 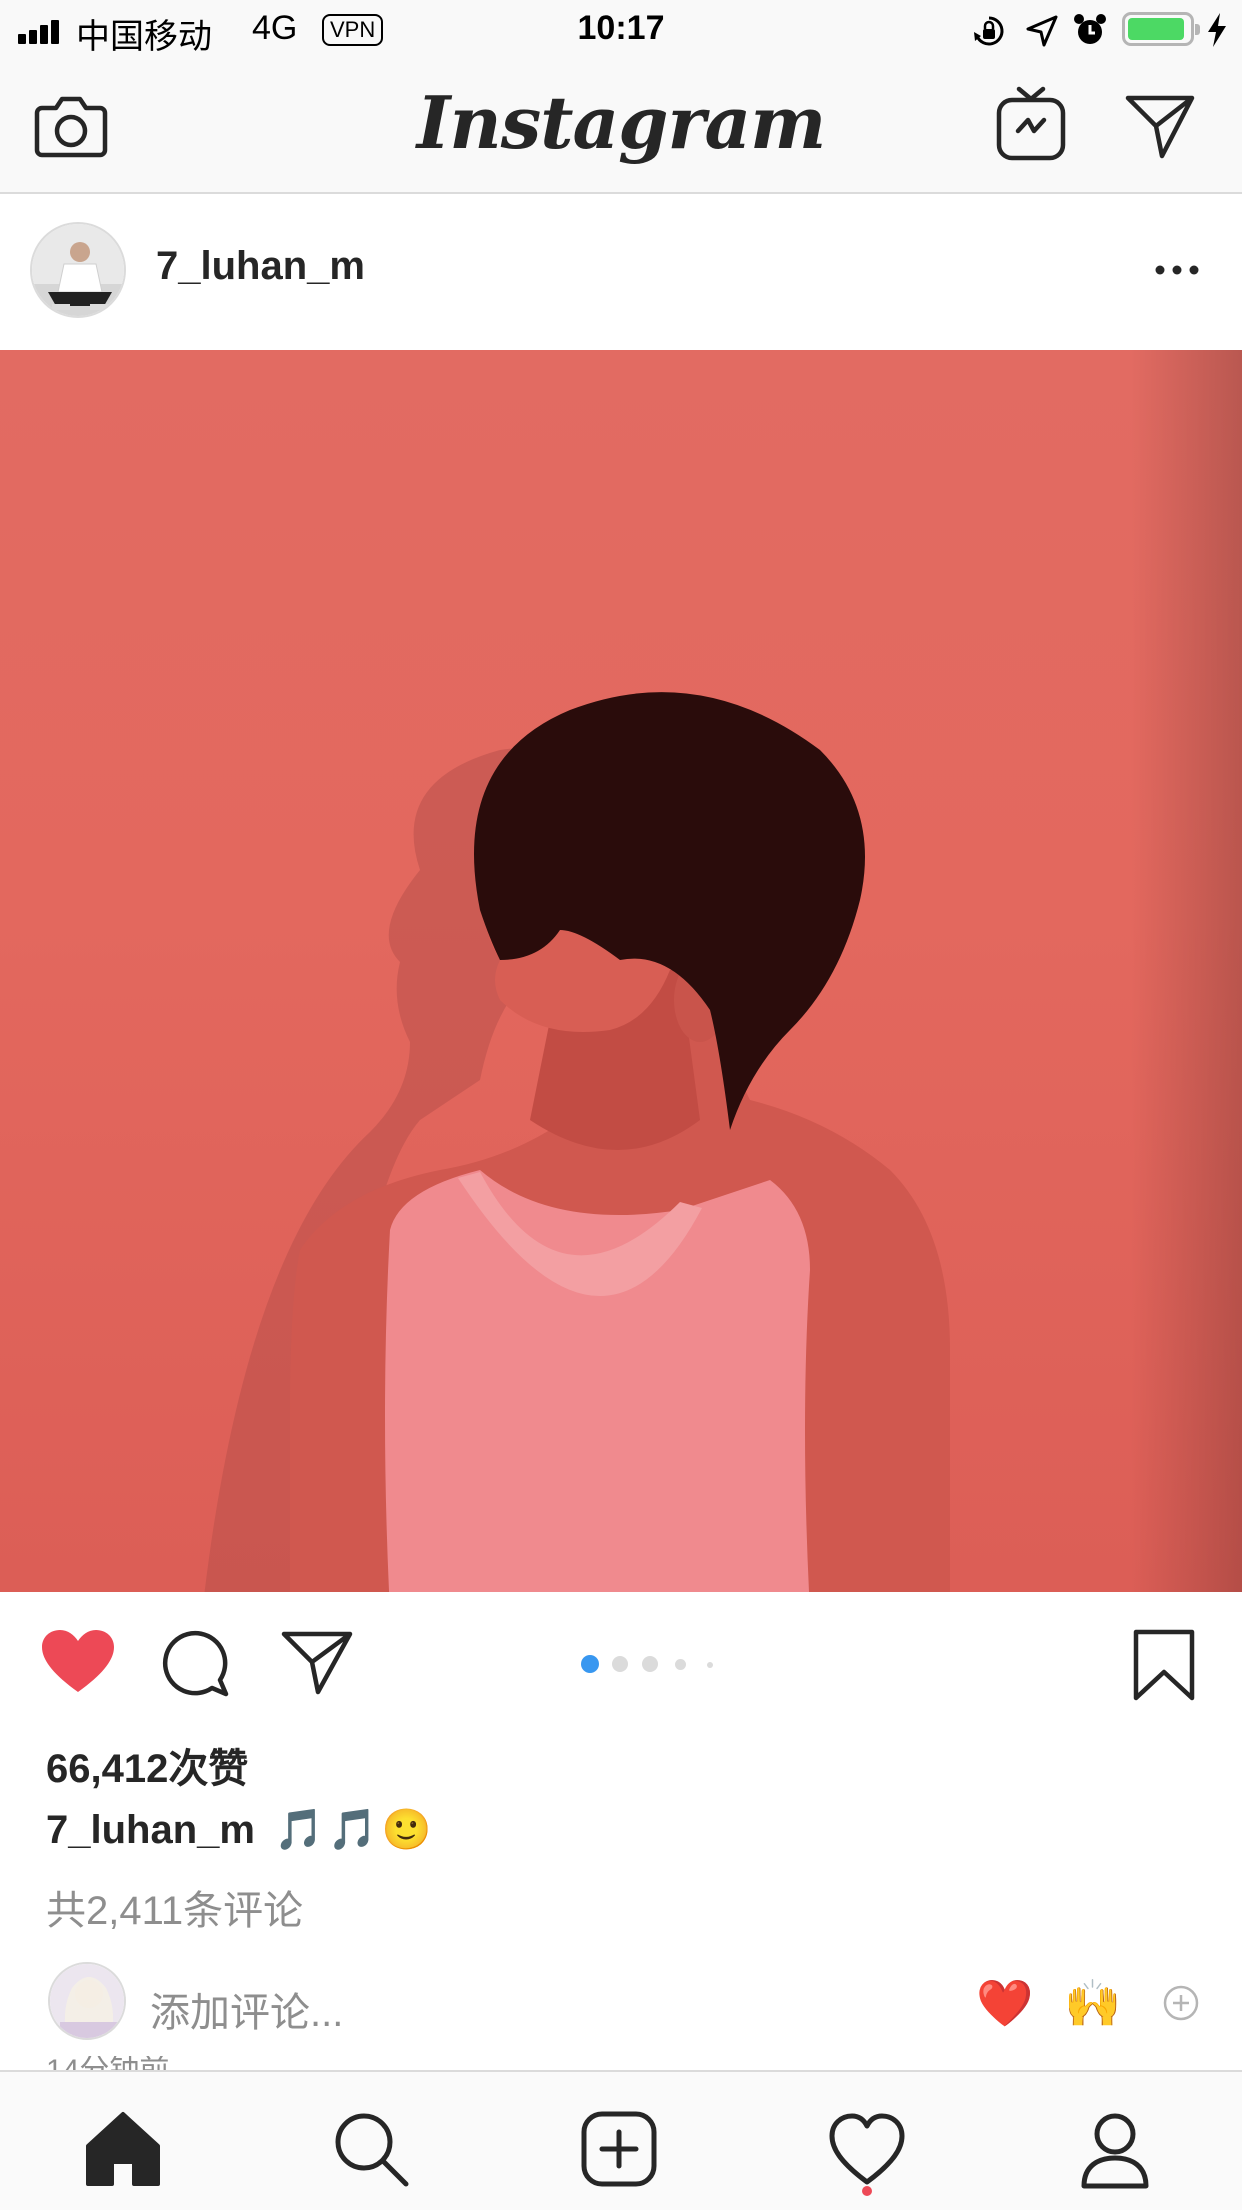 What do you see at coordinates (1115, 2149) in the screenshot?
I see `profile-tab-icon` at bounding box center [1115, 2149].